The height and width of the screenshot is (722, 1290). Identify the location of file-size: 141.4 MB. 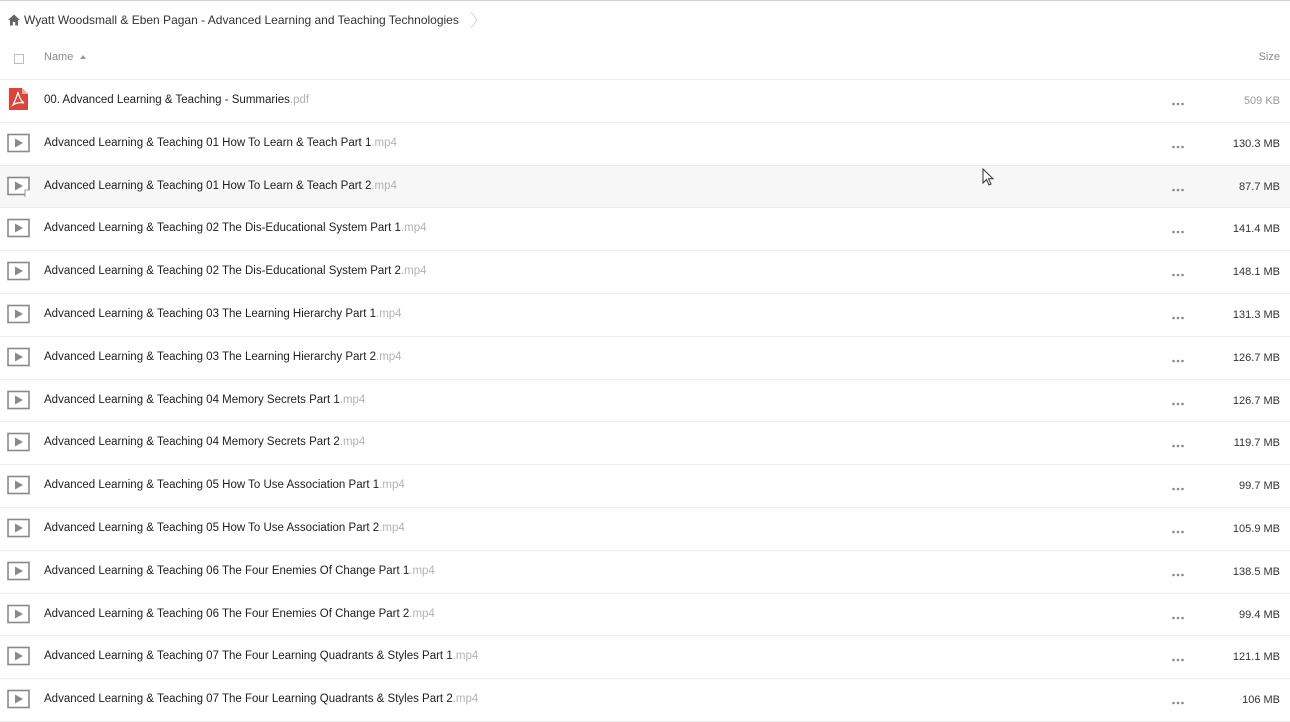
(1256, 229).